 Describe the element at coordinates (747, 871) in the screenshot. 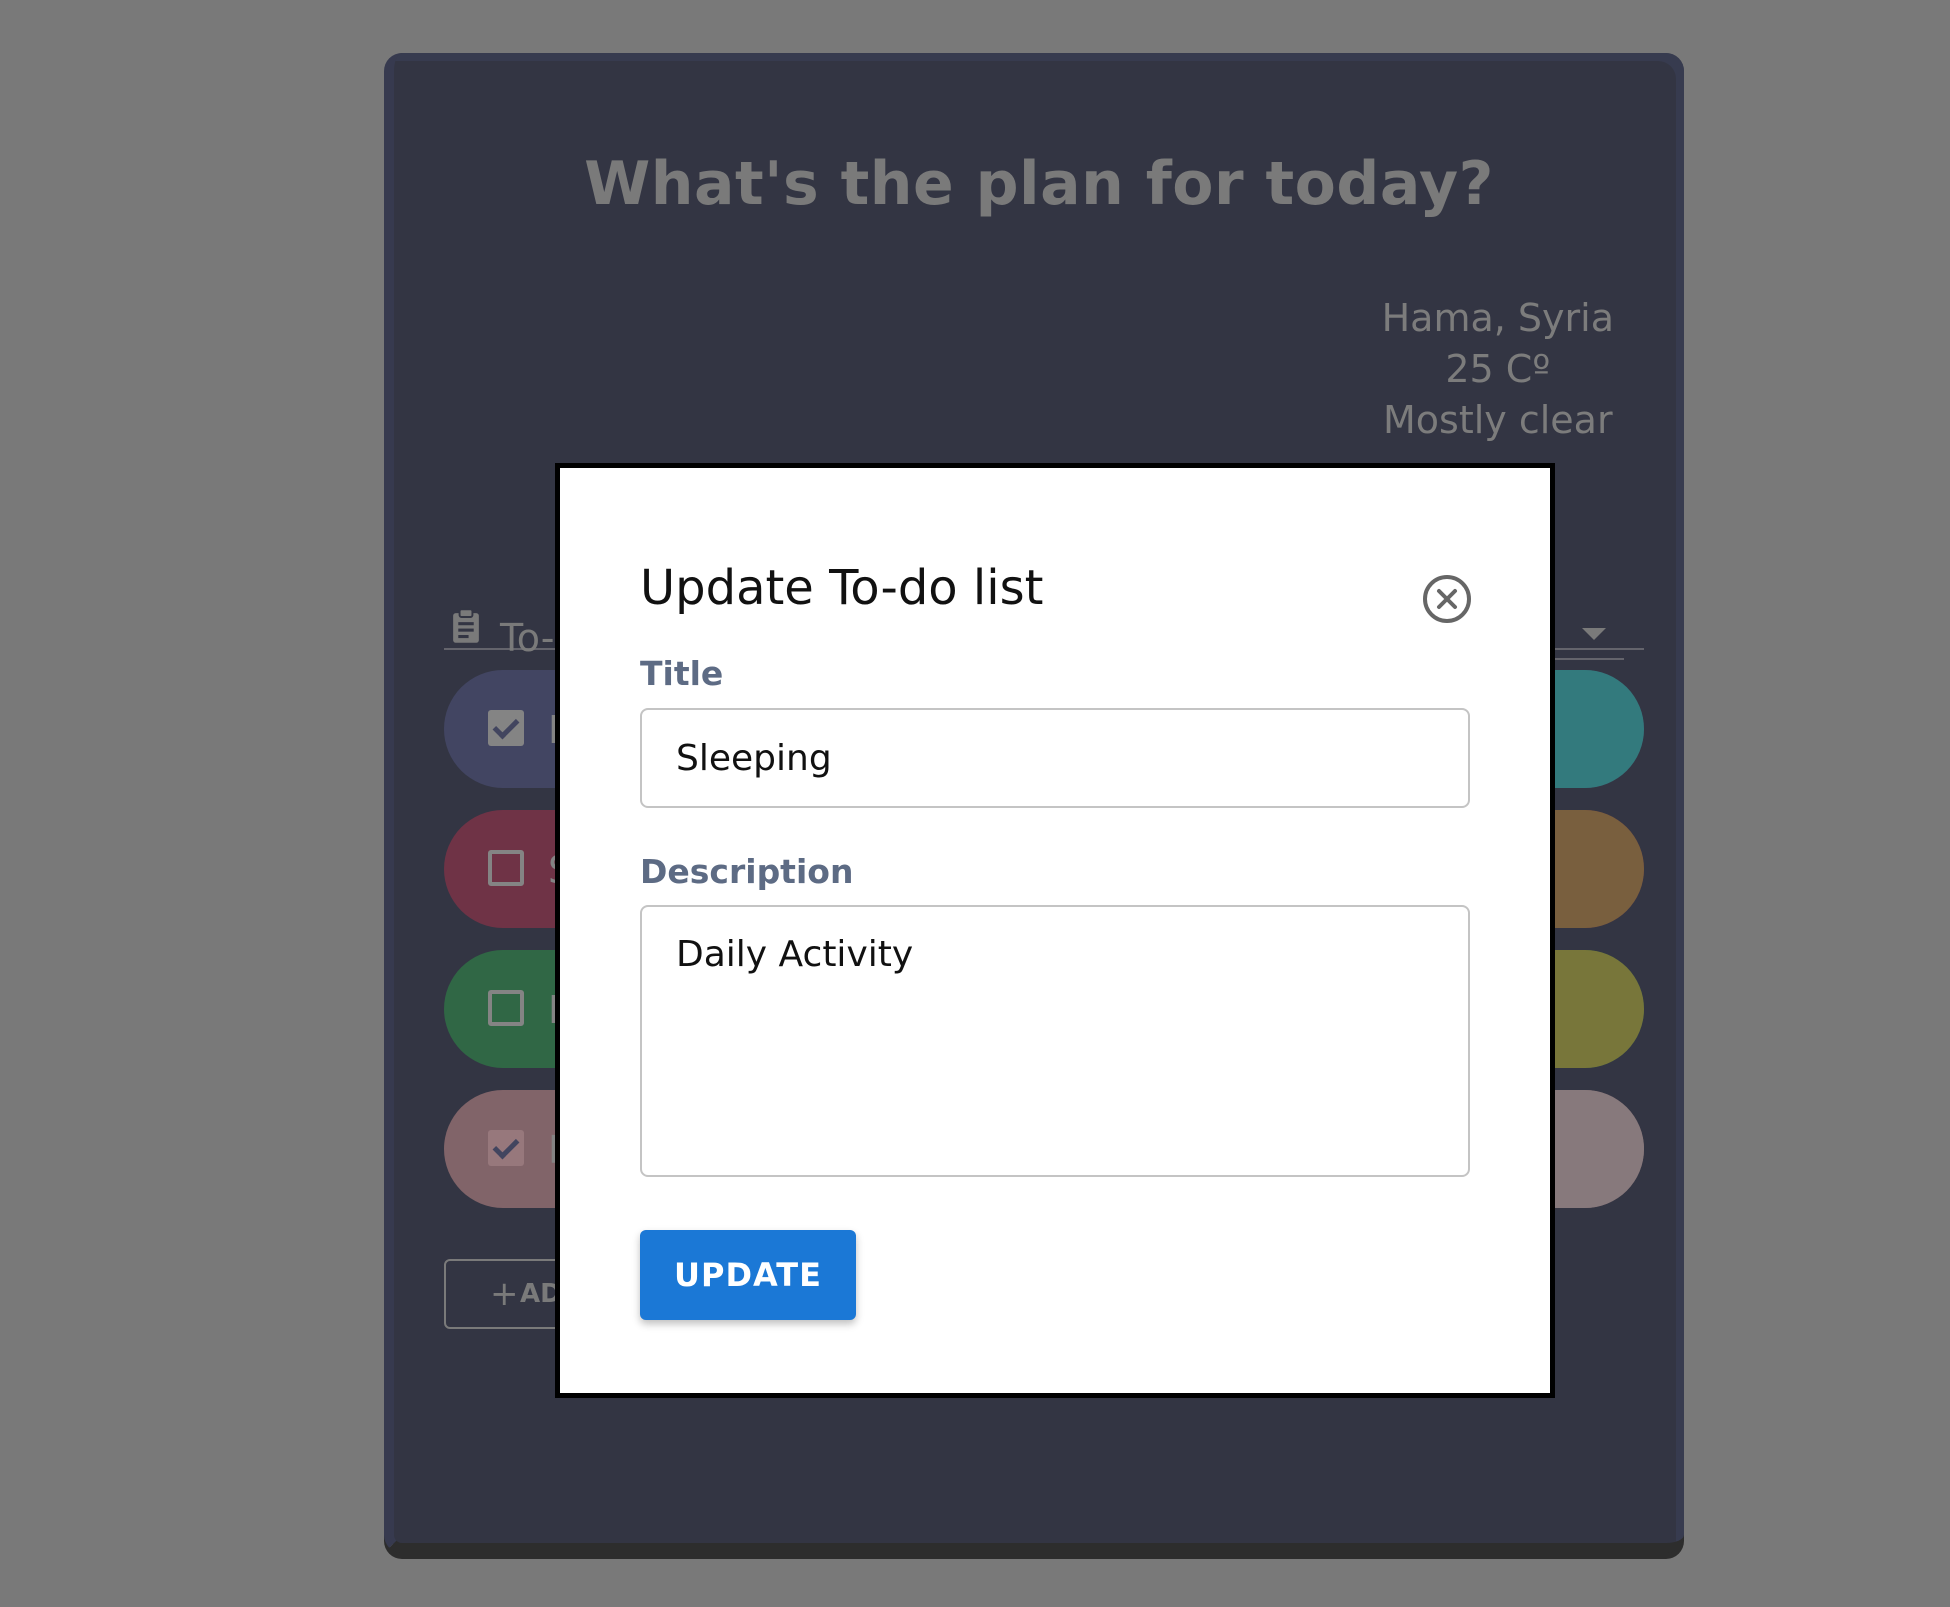

I see `description-field-label: Description` at that location.